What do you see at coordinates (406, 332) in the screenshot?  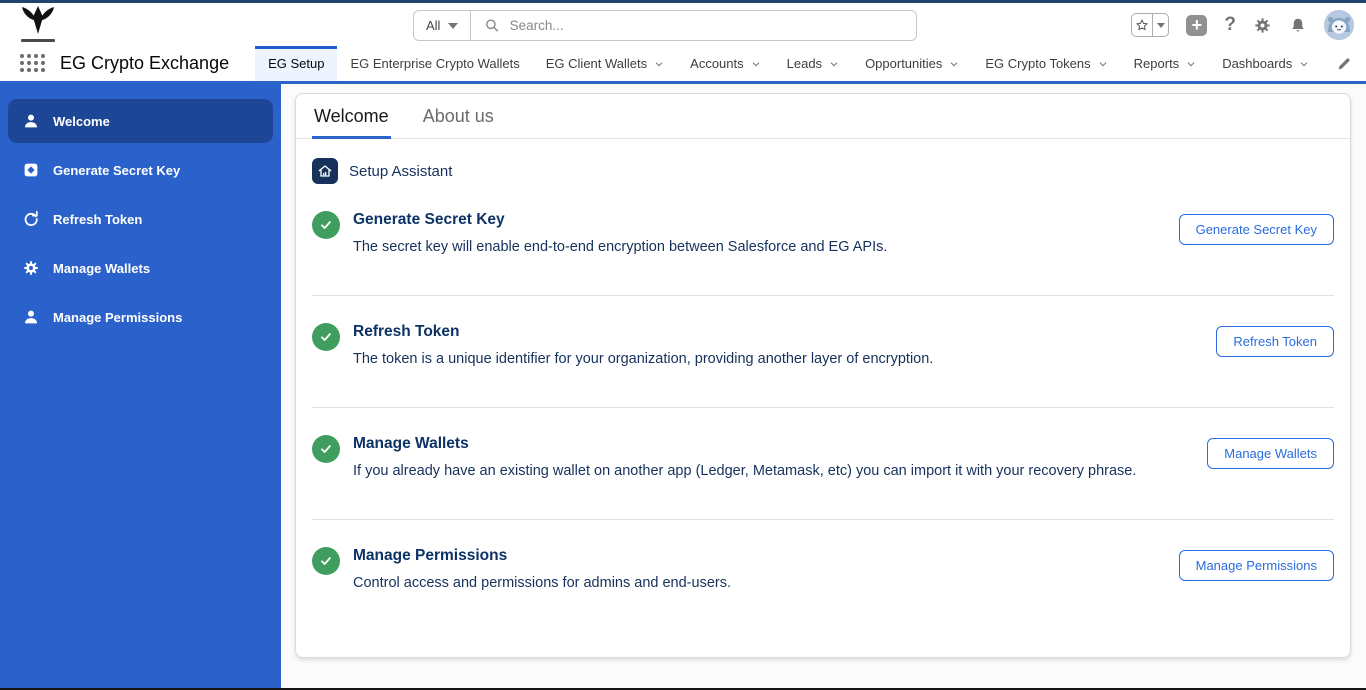 I see `section-title: Refresh Token` at bounding box center [406, 332].